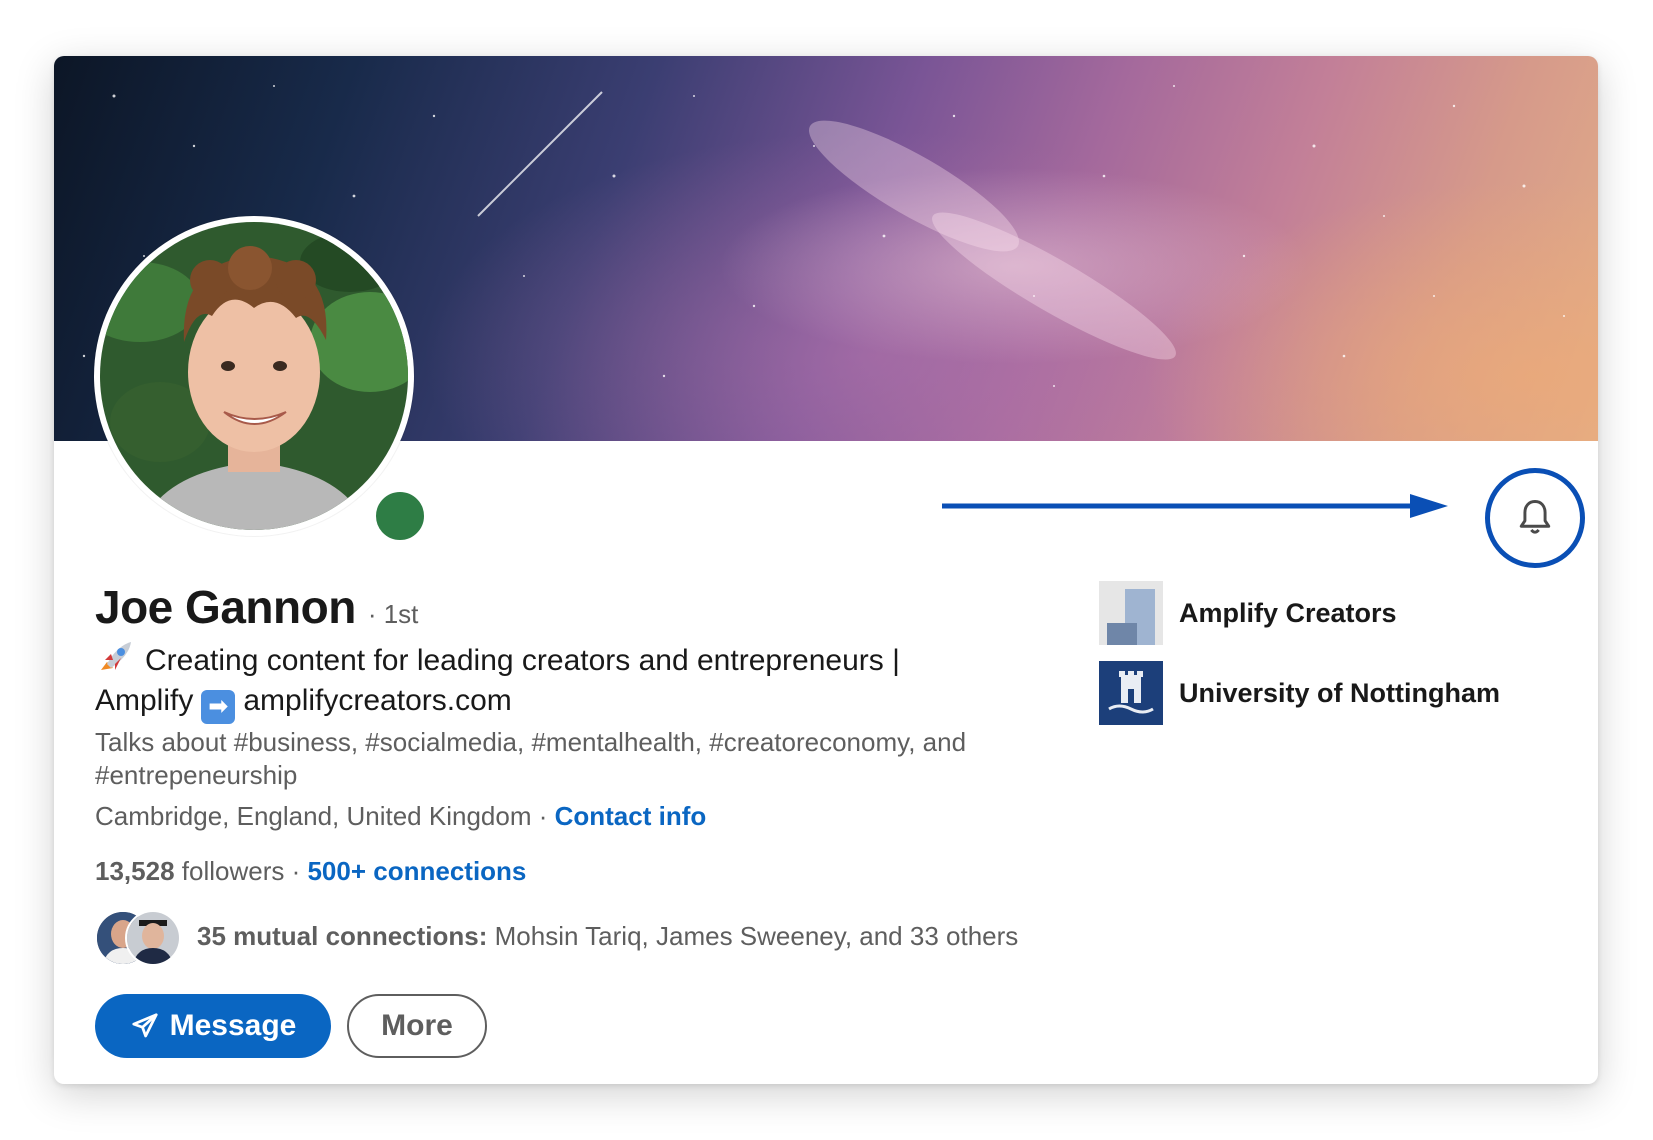 This screenshot has width=1653, height=1140. I want to click on mutual-count: 35 mutual connections:, so click(342, 935).